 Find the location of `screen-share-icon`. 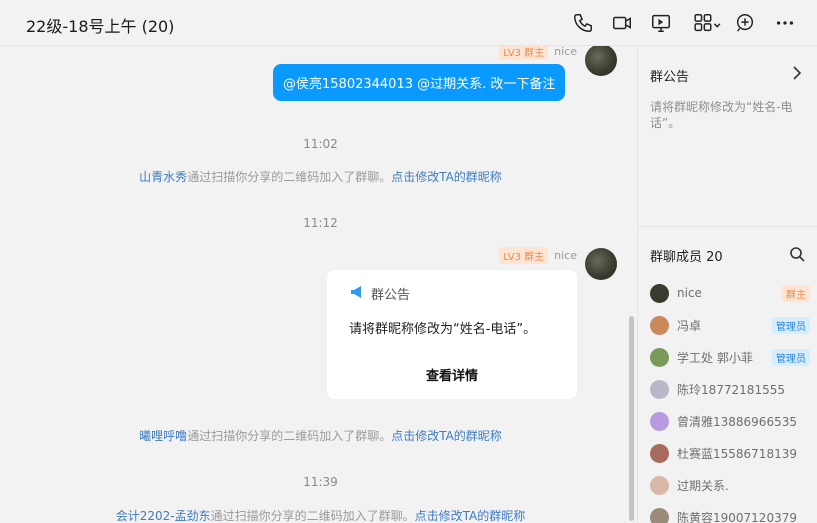

screen-share-icon is located at coordinates (661, 23).